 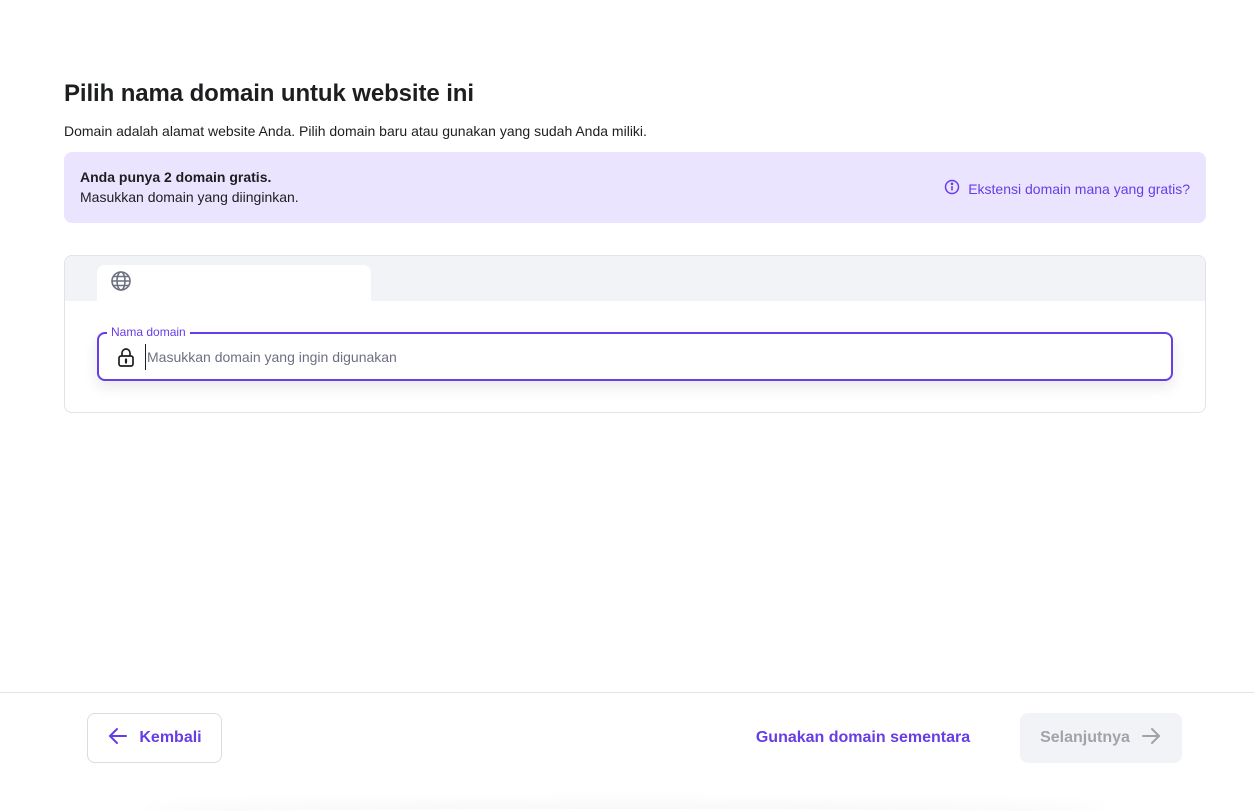 I want to click on free-extensions-link: Ekstensi domain mana yang gratis?, so click(x=1067, y=188).